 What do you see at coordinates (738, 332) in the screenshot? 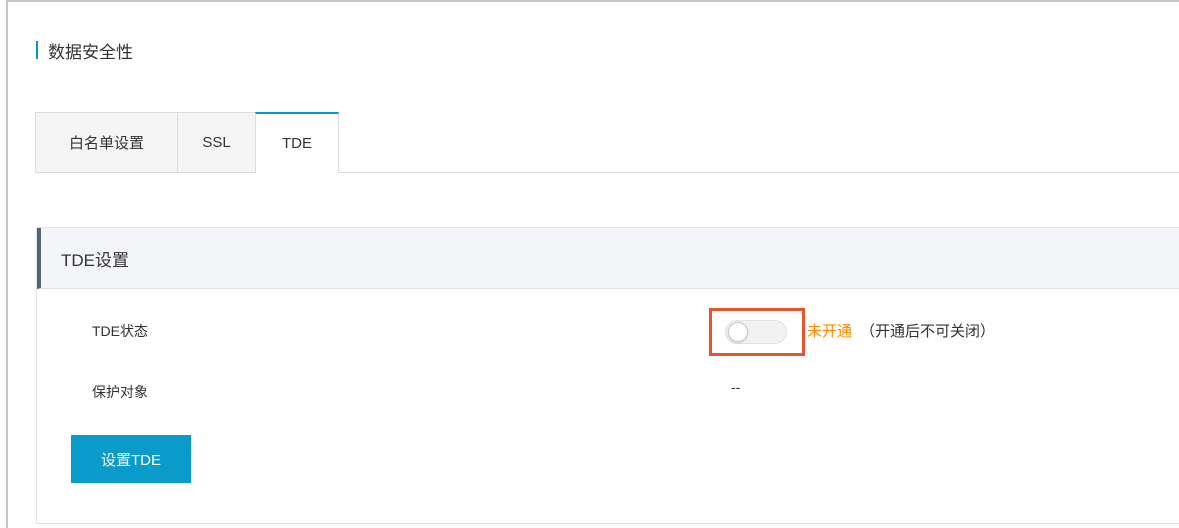
I see `switch-knob` at bounding box center [738, 332].